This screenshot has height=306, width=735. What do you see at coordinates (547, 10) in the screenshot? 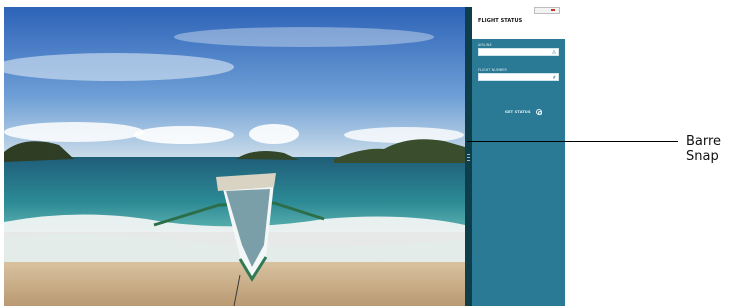
I see `app-window-button` at bounding box center [547, 10].